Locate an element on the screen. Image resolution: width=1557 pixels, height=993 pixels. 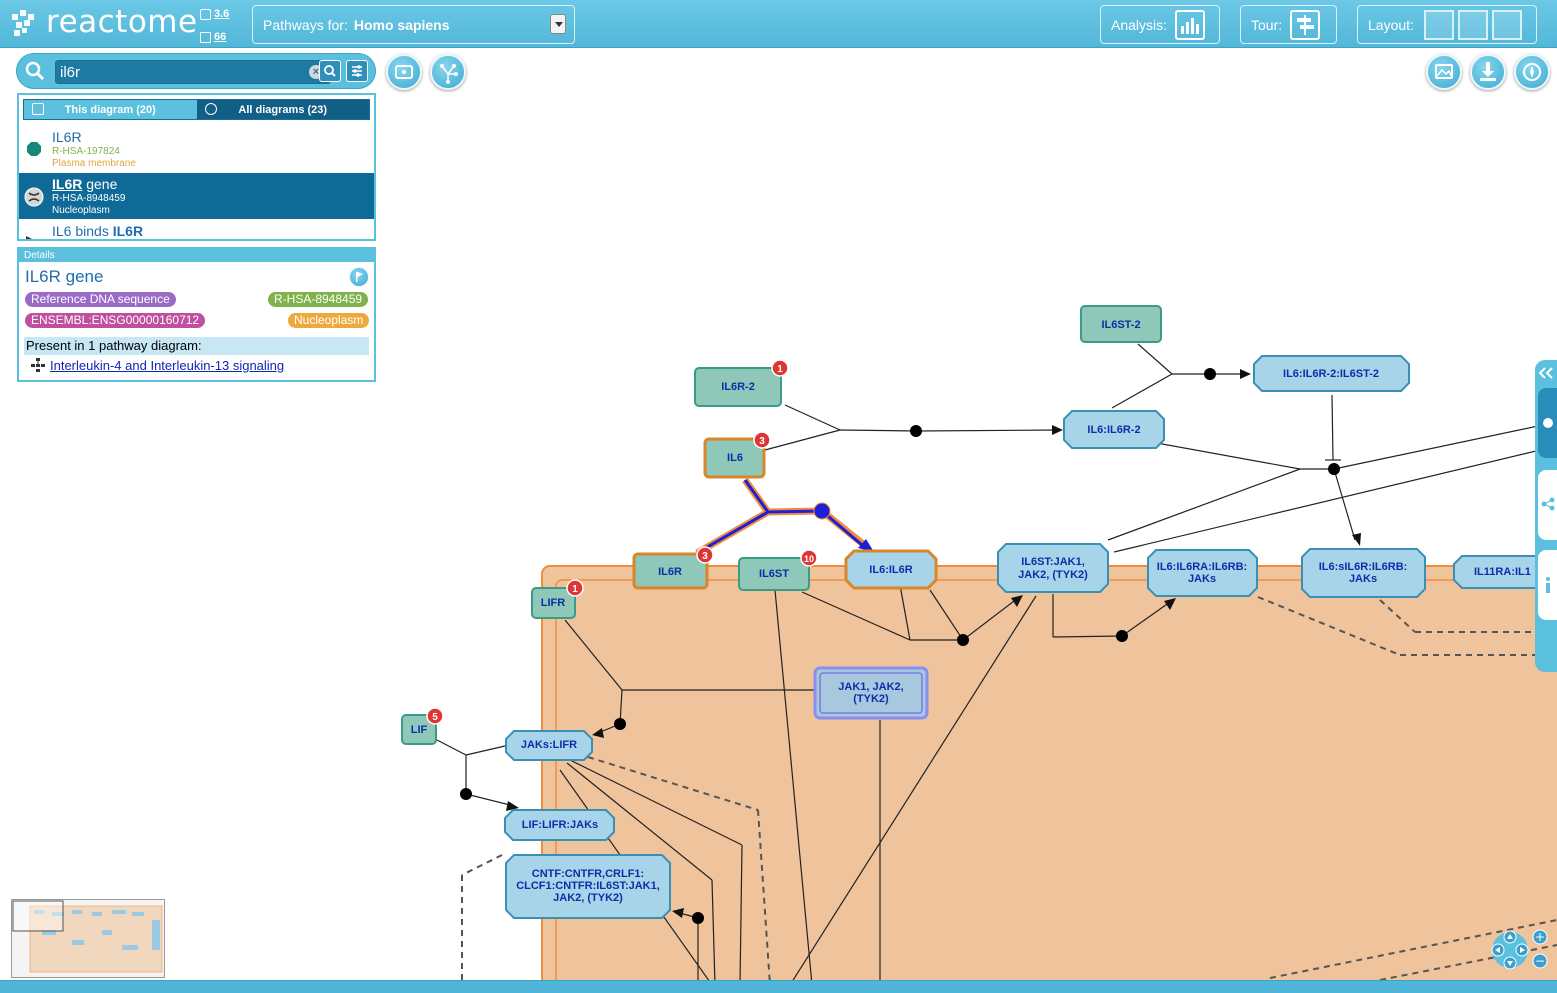
node-il6-il6ra-il6rb-jaks: IL6:IL6RA:IL6RB: JAKs is located at coordinates (1202, 573).